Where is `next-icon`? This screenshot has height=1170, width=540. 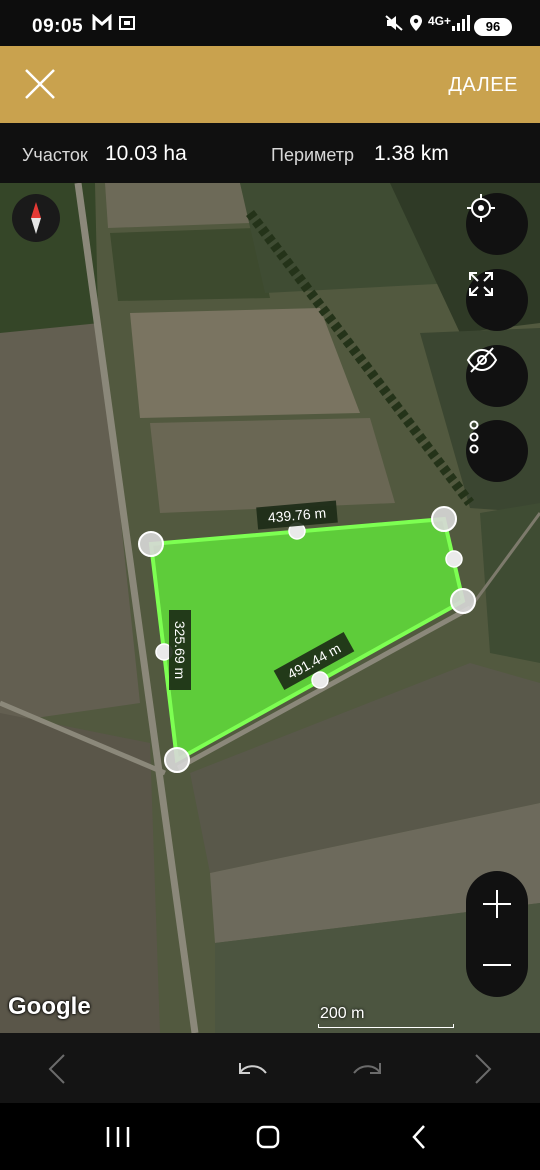
next-icon is located at coordinates (482, 1069).